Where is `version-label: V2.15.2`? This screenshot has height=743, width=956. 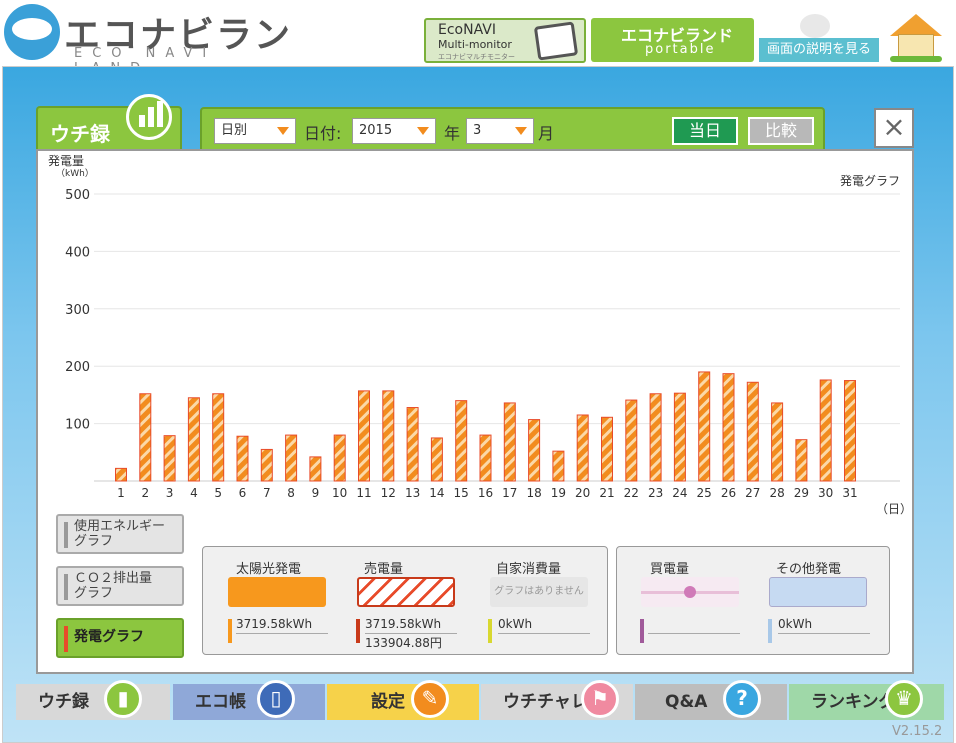
version-label: V2.15.2 is located at coordinates (917, 731).